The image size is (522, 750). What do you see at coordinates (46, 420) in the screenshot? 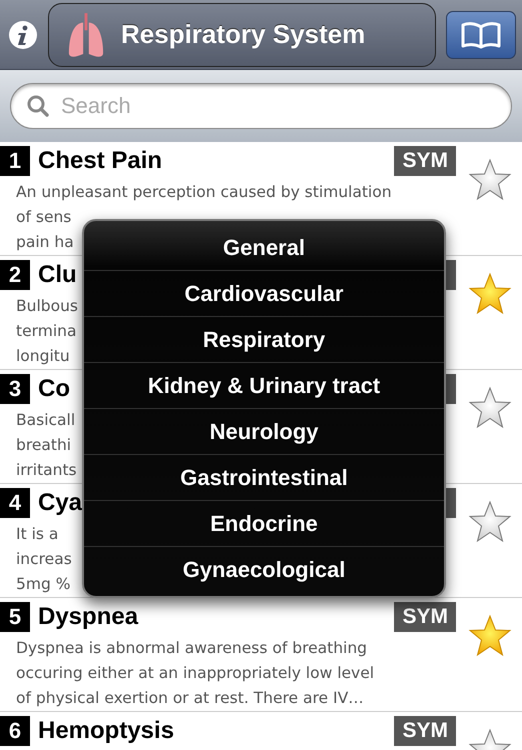
I see `description-text: Basicall` at bounding box center [46, 420].